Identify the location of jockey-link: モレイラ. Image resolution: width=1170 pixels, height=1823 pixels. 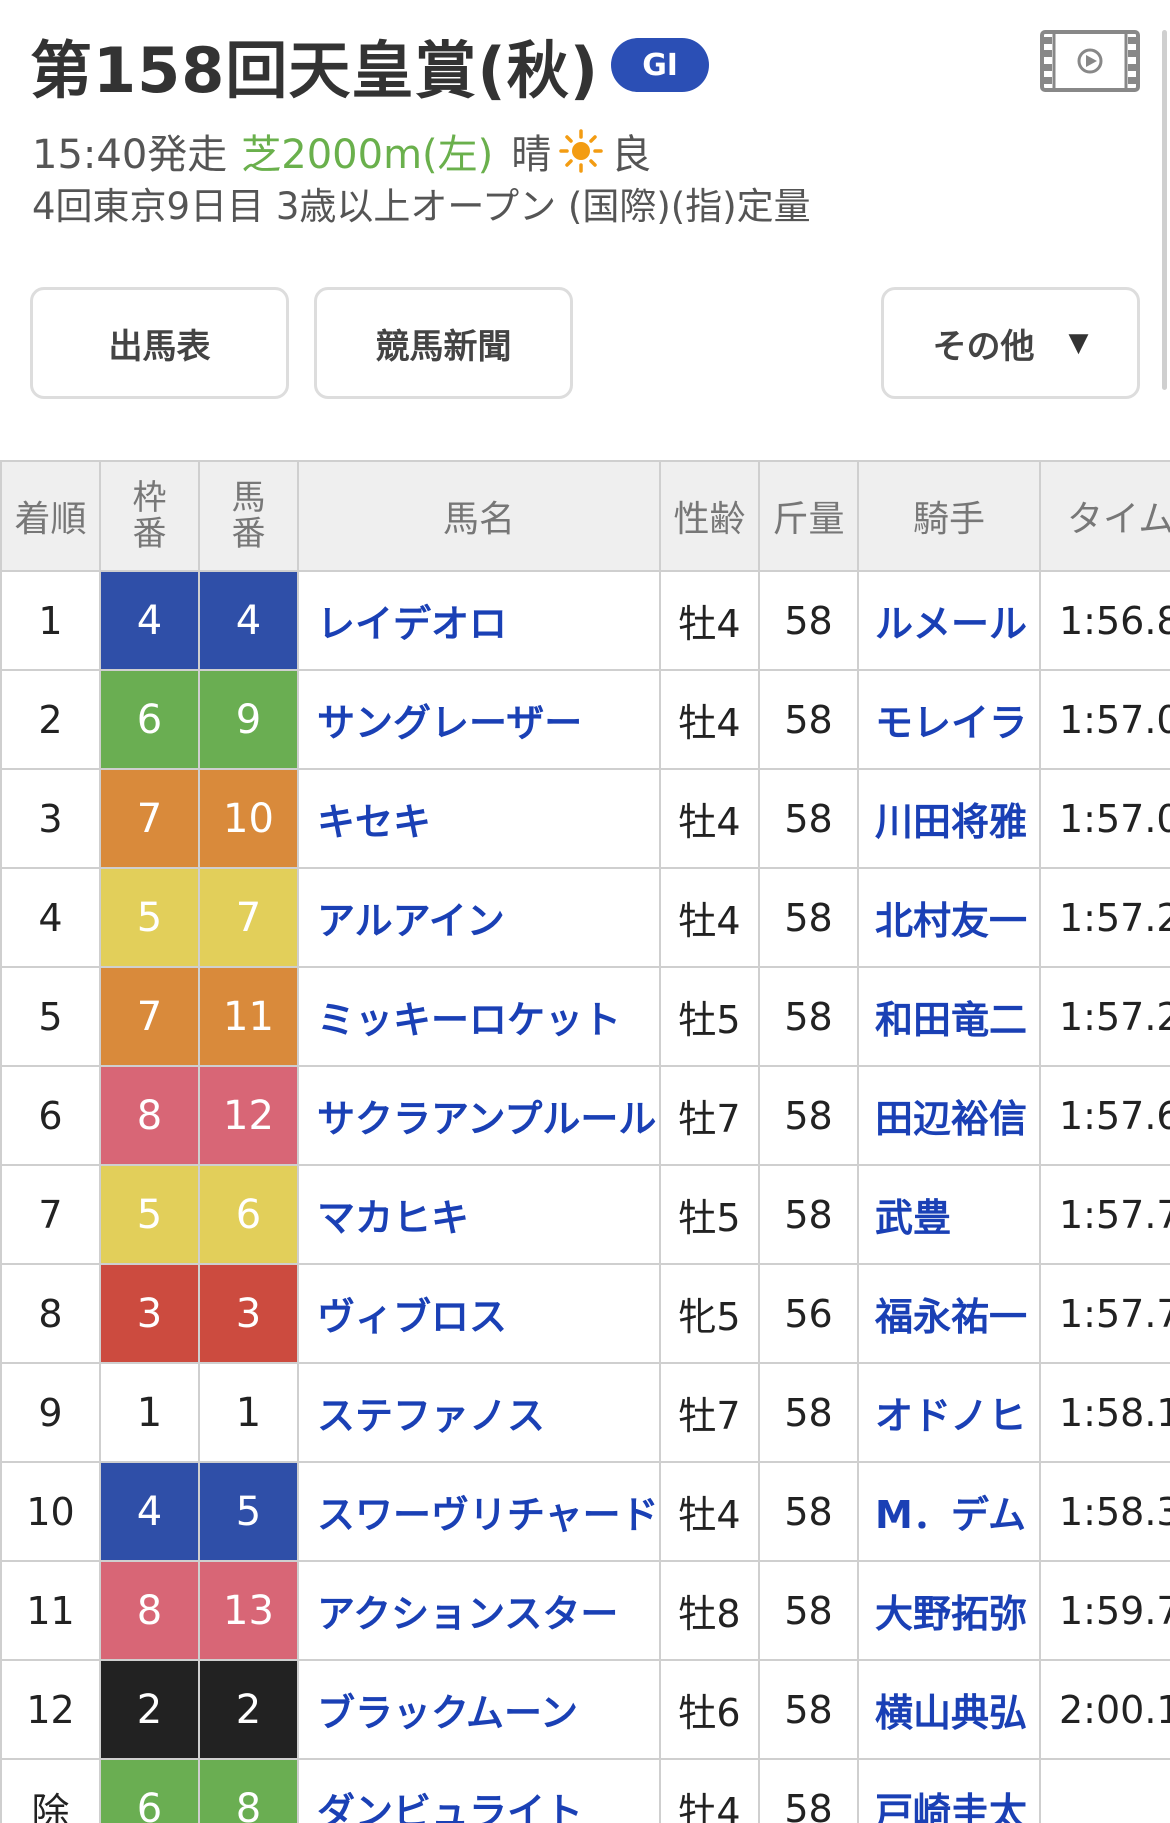
(949, 719).